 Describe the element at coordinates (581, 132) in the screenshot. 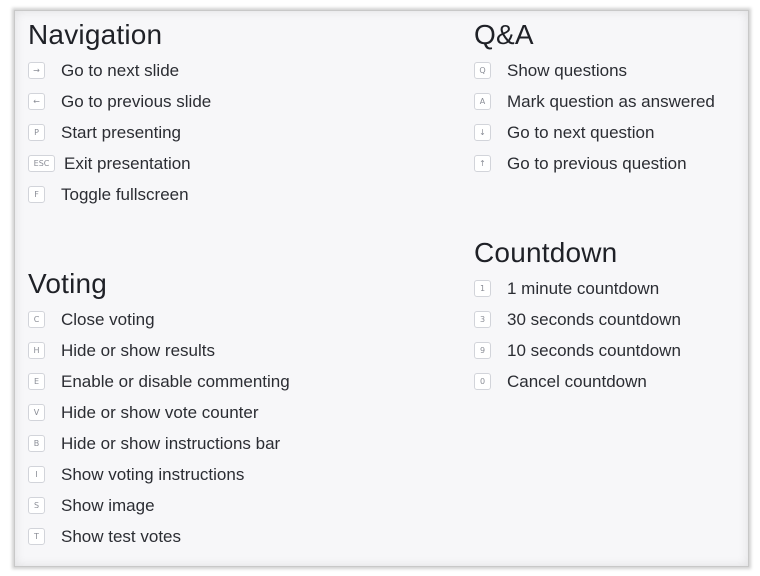

I see `shortcut-label: Go to next question` at that location.